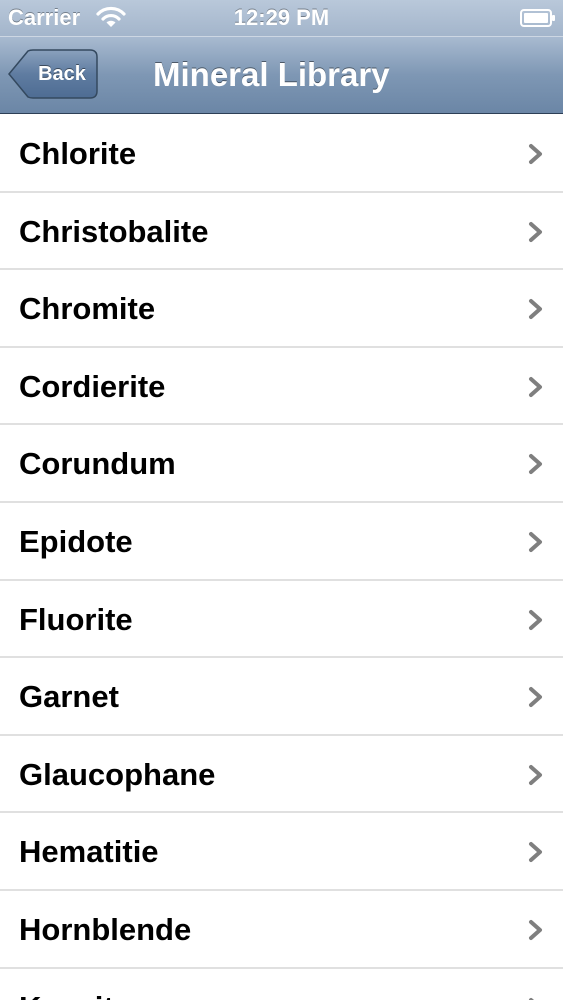 The image size is (563, 1000). I want to click on list-item-label: Cordierite, so click(92, 386).